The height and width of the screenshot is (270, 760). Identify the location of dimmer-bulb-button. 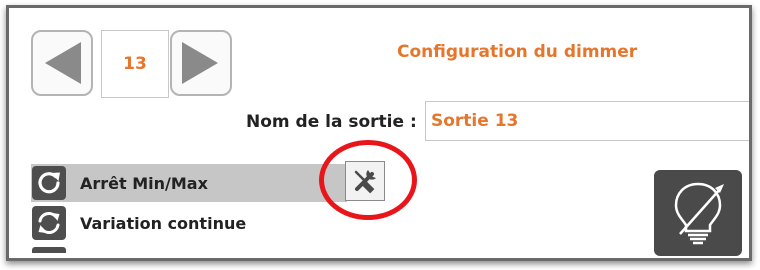
(698, 213).